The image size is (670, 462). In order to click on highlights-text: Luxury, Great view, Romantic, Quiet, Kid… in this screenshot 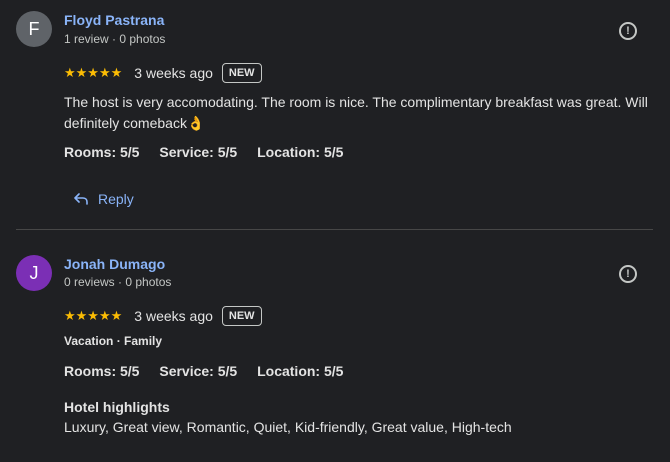, I will do `click(288, 427)`.